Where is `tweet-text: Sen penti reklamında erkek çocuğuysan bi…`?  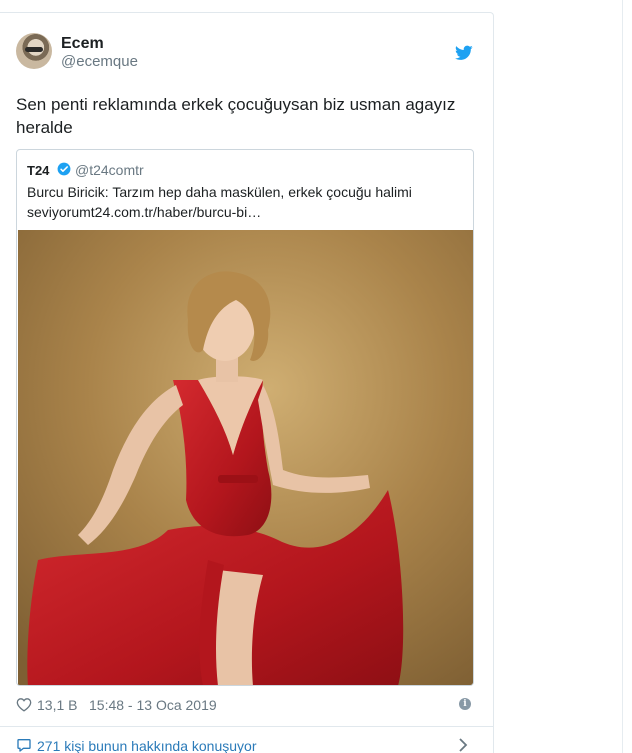 tweet-text: Sen penti reklamında erkek çocuğuysan bi… is located at coordinates (236, 116).